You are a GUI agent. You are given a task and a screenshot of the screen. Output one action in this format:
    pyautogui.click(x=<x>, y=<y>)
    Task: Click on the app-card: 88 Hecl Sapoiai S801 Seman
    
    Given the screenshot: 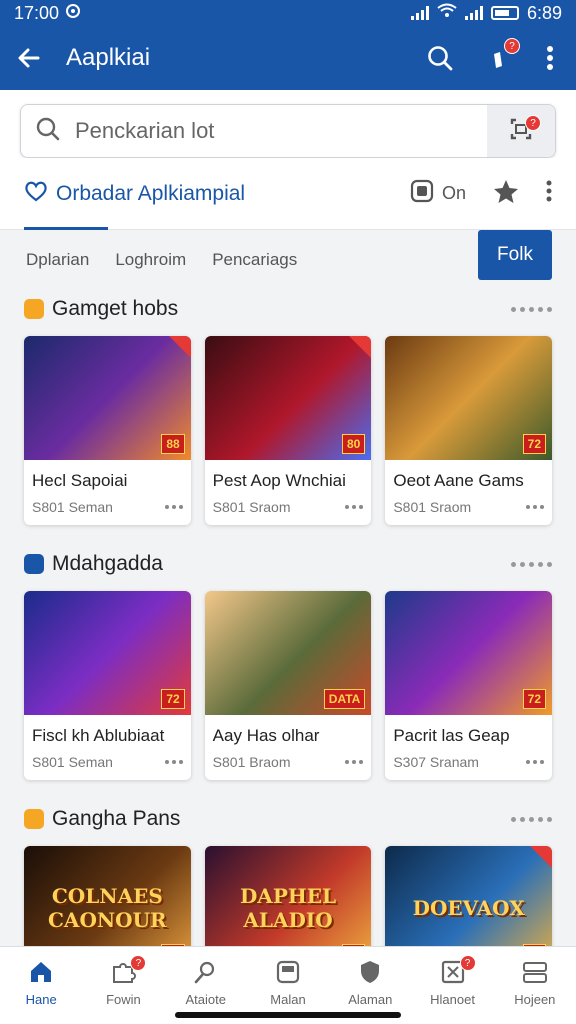 What is the action you would take?
    pyautogui.click(x=107, y=430)
    